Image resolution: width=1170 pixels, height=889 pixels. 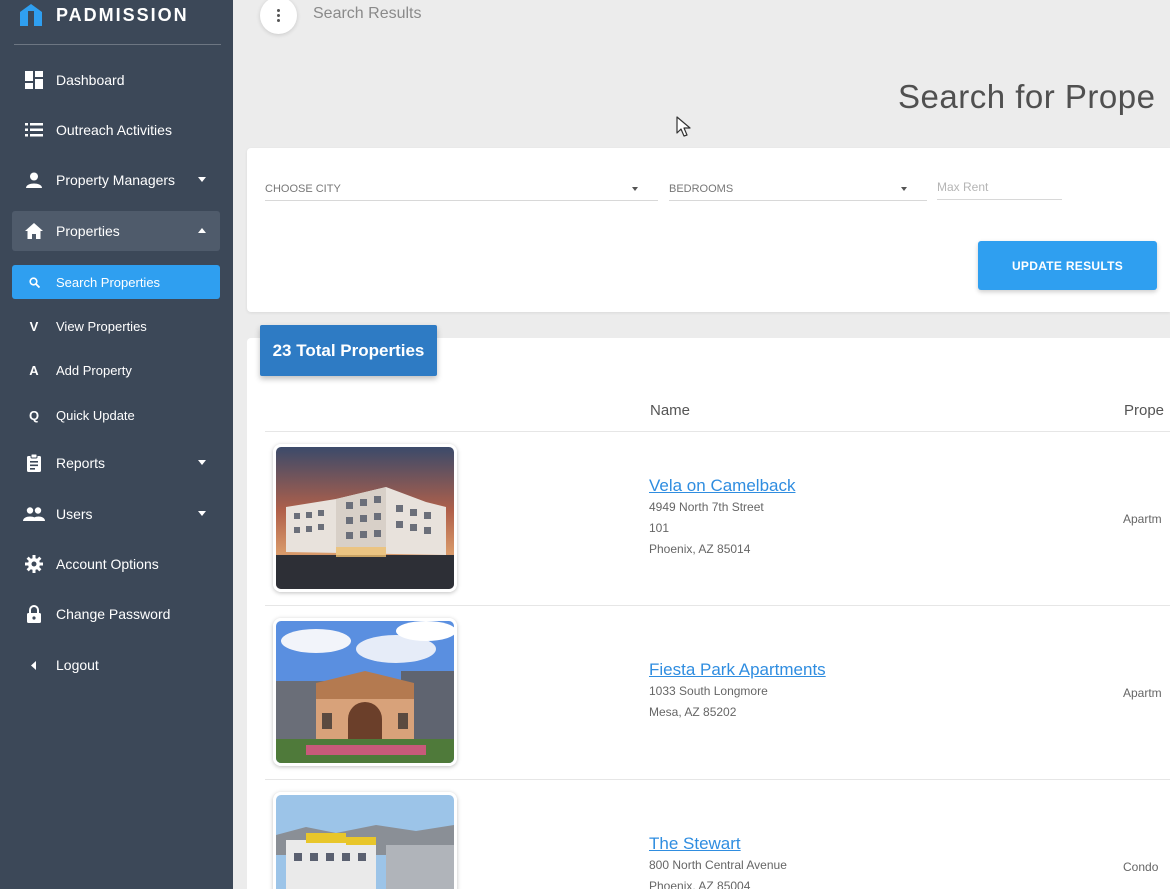 What do you see at coordinates (95, 415) in the screenshot?
I see `sidebar-item-label: Quick Update` at bounding box center [95, 415].